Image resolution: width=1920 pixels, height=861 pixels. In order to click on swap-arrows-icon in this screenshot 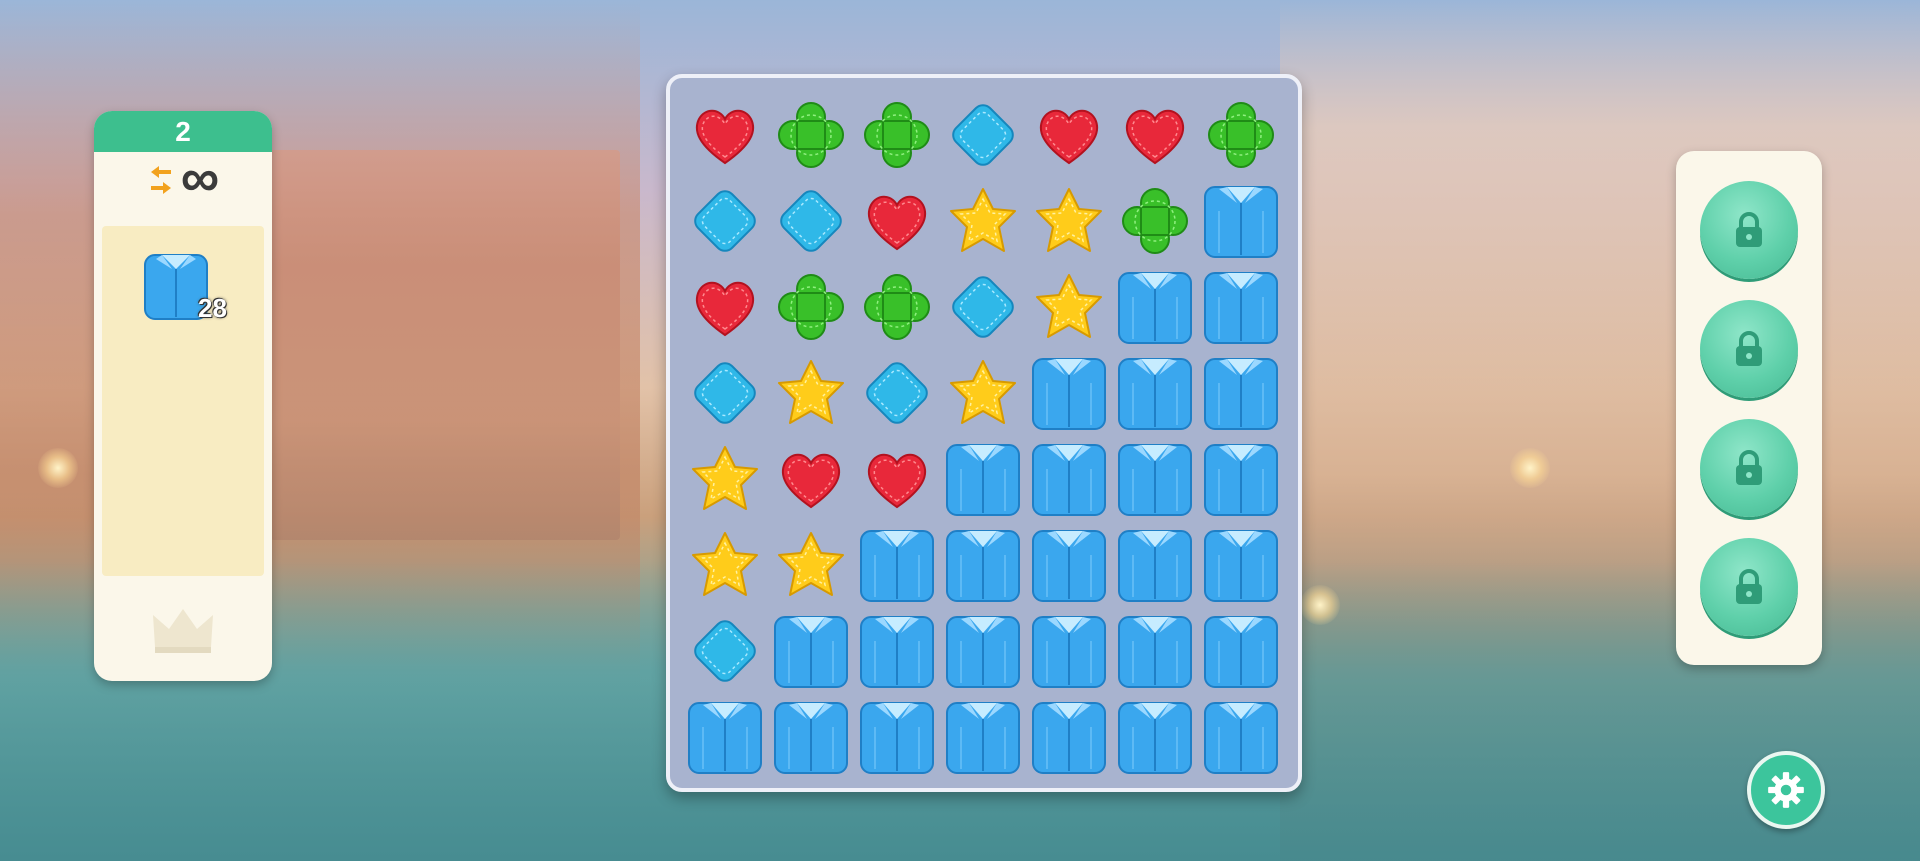, I will do `click(160, 180)`.